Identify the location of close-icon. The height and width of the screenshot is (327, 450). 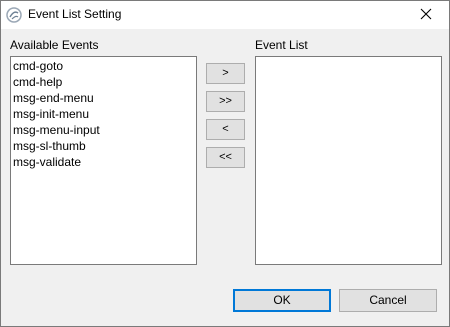
(426, 15).